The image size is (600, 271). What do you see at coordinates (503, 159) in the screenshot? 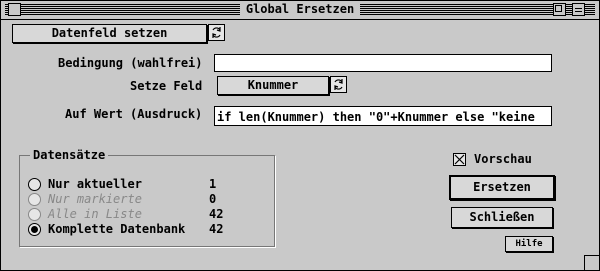
I see `preview-label: Vorschau` at bounding box center [503, 159].